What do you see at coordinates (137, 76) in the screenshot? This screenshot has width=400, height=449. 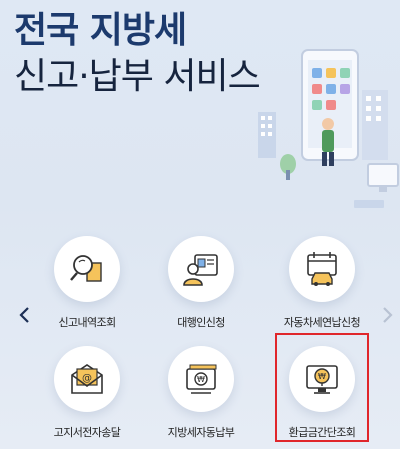 I see `hero-title-line2: 신고·납부 서비스` at bounding box center [137, 76].